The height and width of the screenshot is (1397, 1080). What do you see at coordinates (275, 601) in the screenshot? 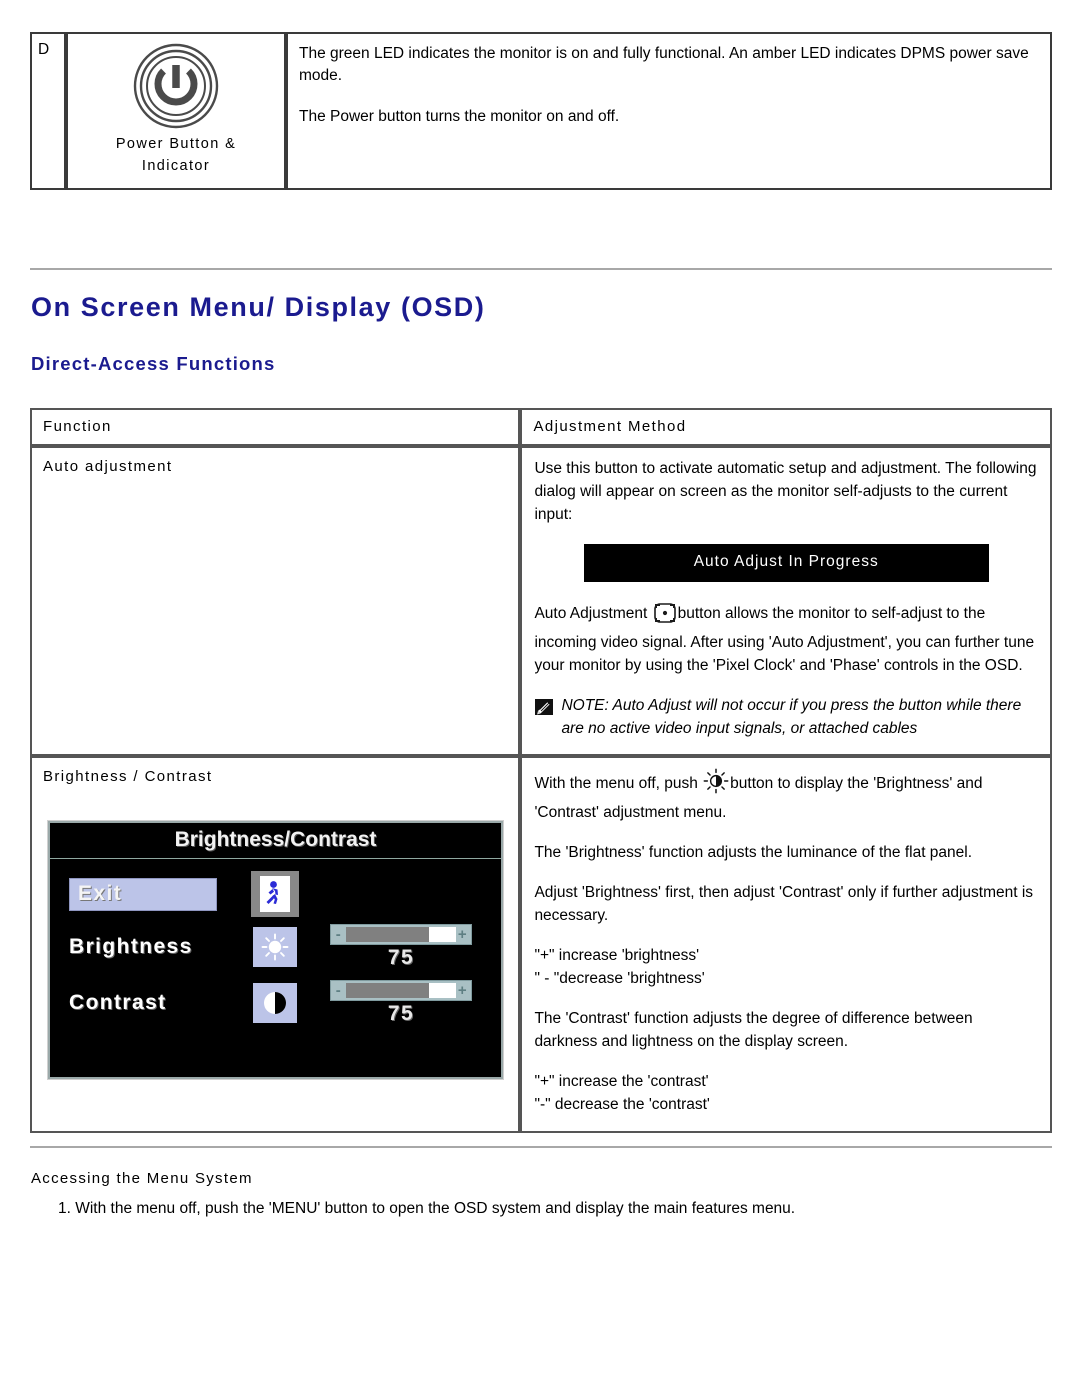
I see `function-label-auto-adjustment: Auto adjustment` at bounding box center [275, 601].